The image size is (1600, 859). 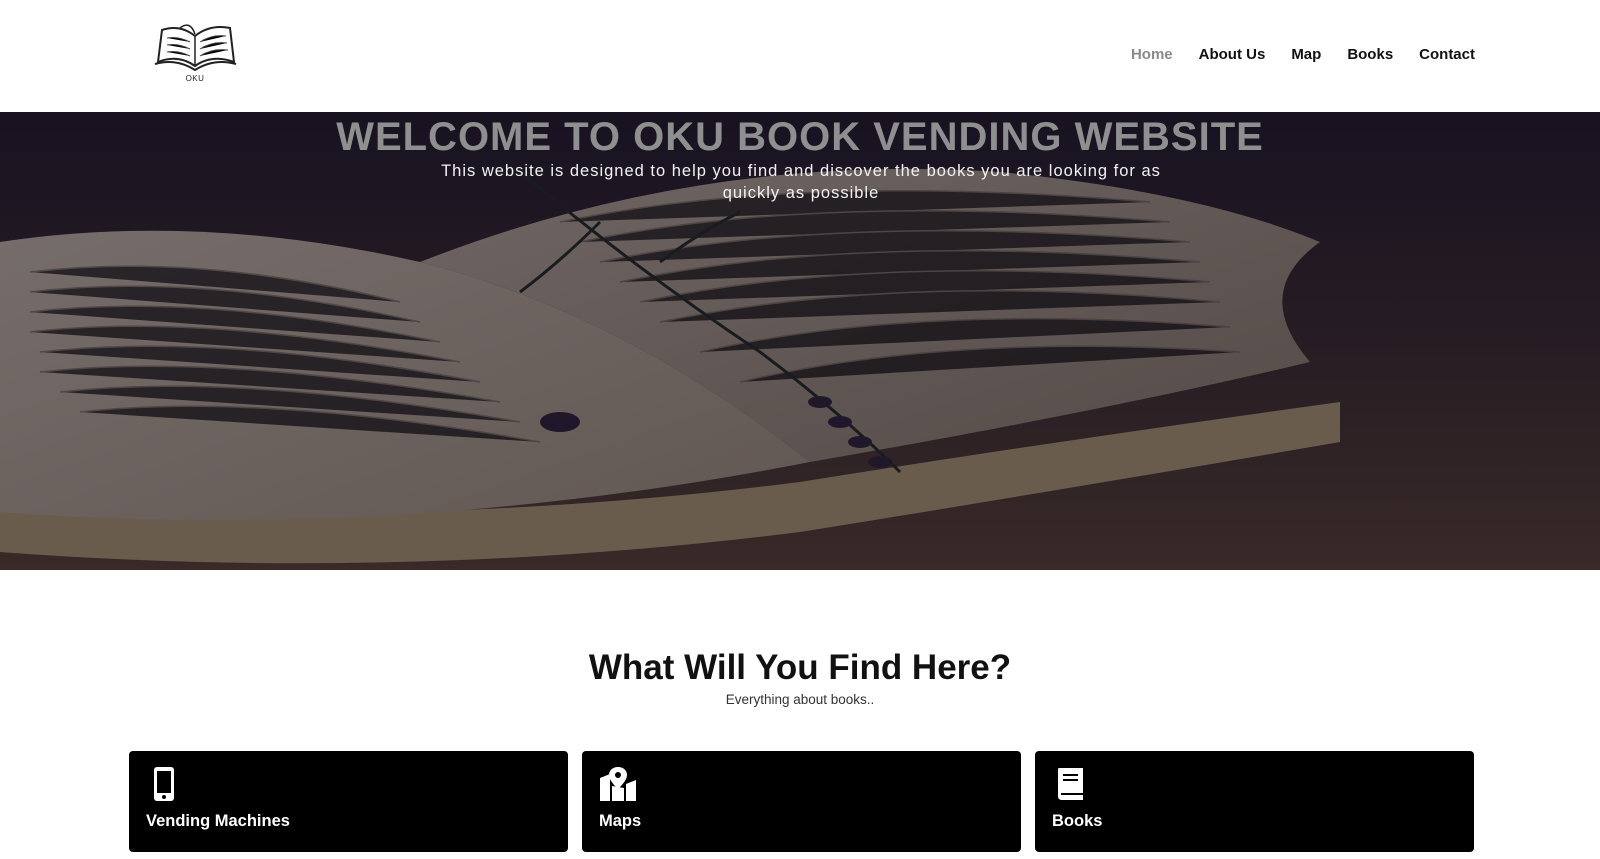 What do you see at coordinates (800, 699) in the screenshot?
I see `section-subtitle: Everything about books..` at bounding box center [800, 699].